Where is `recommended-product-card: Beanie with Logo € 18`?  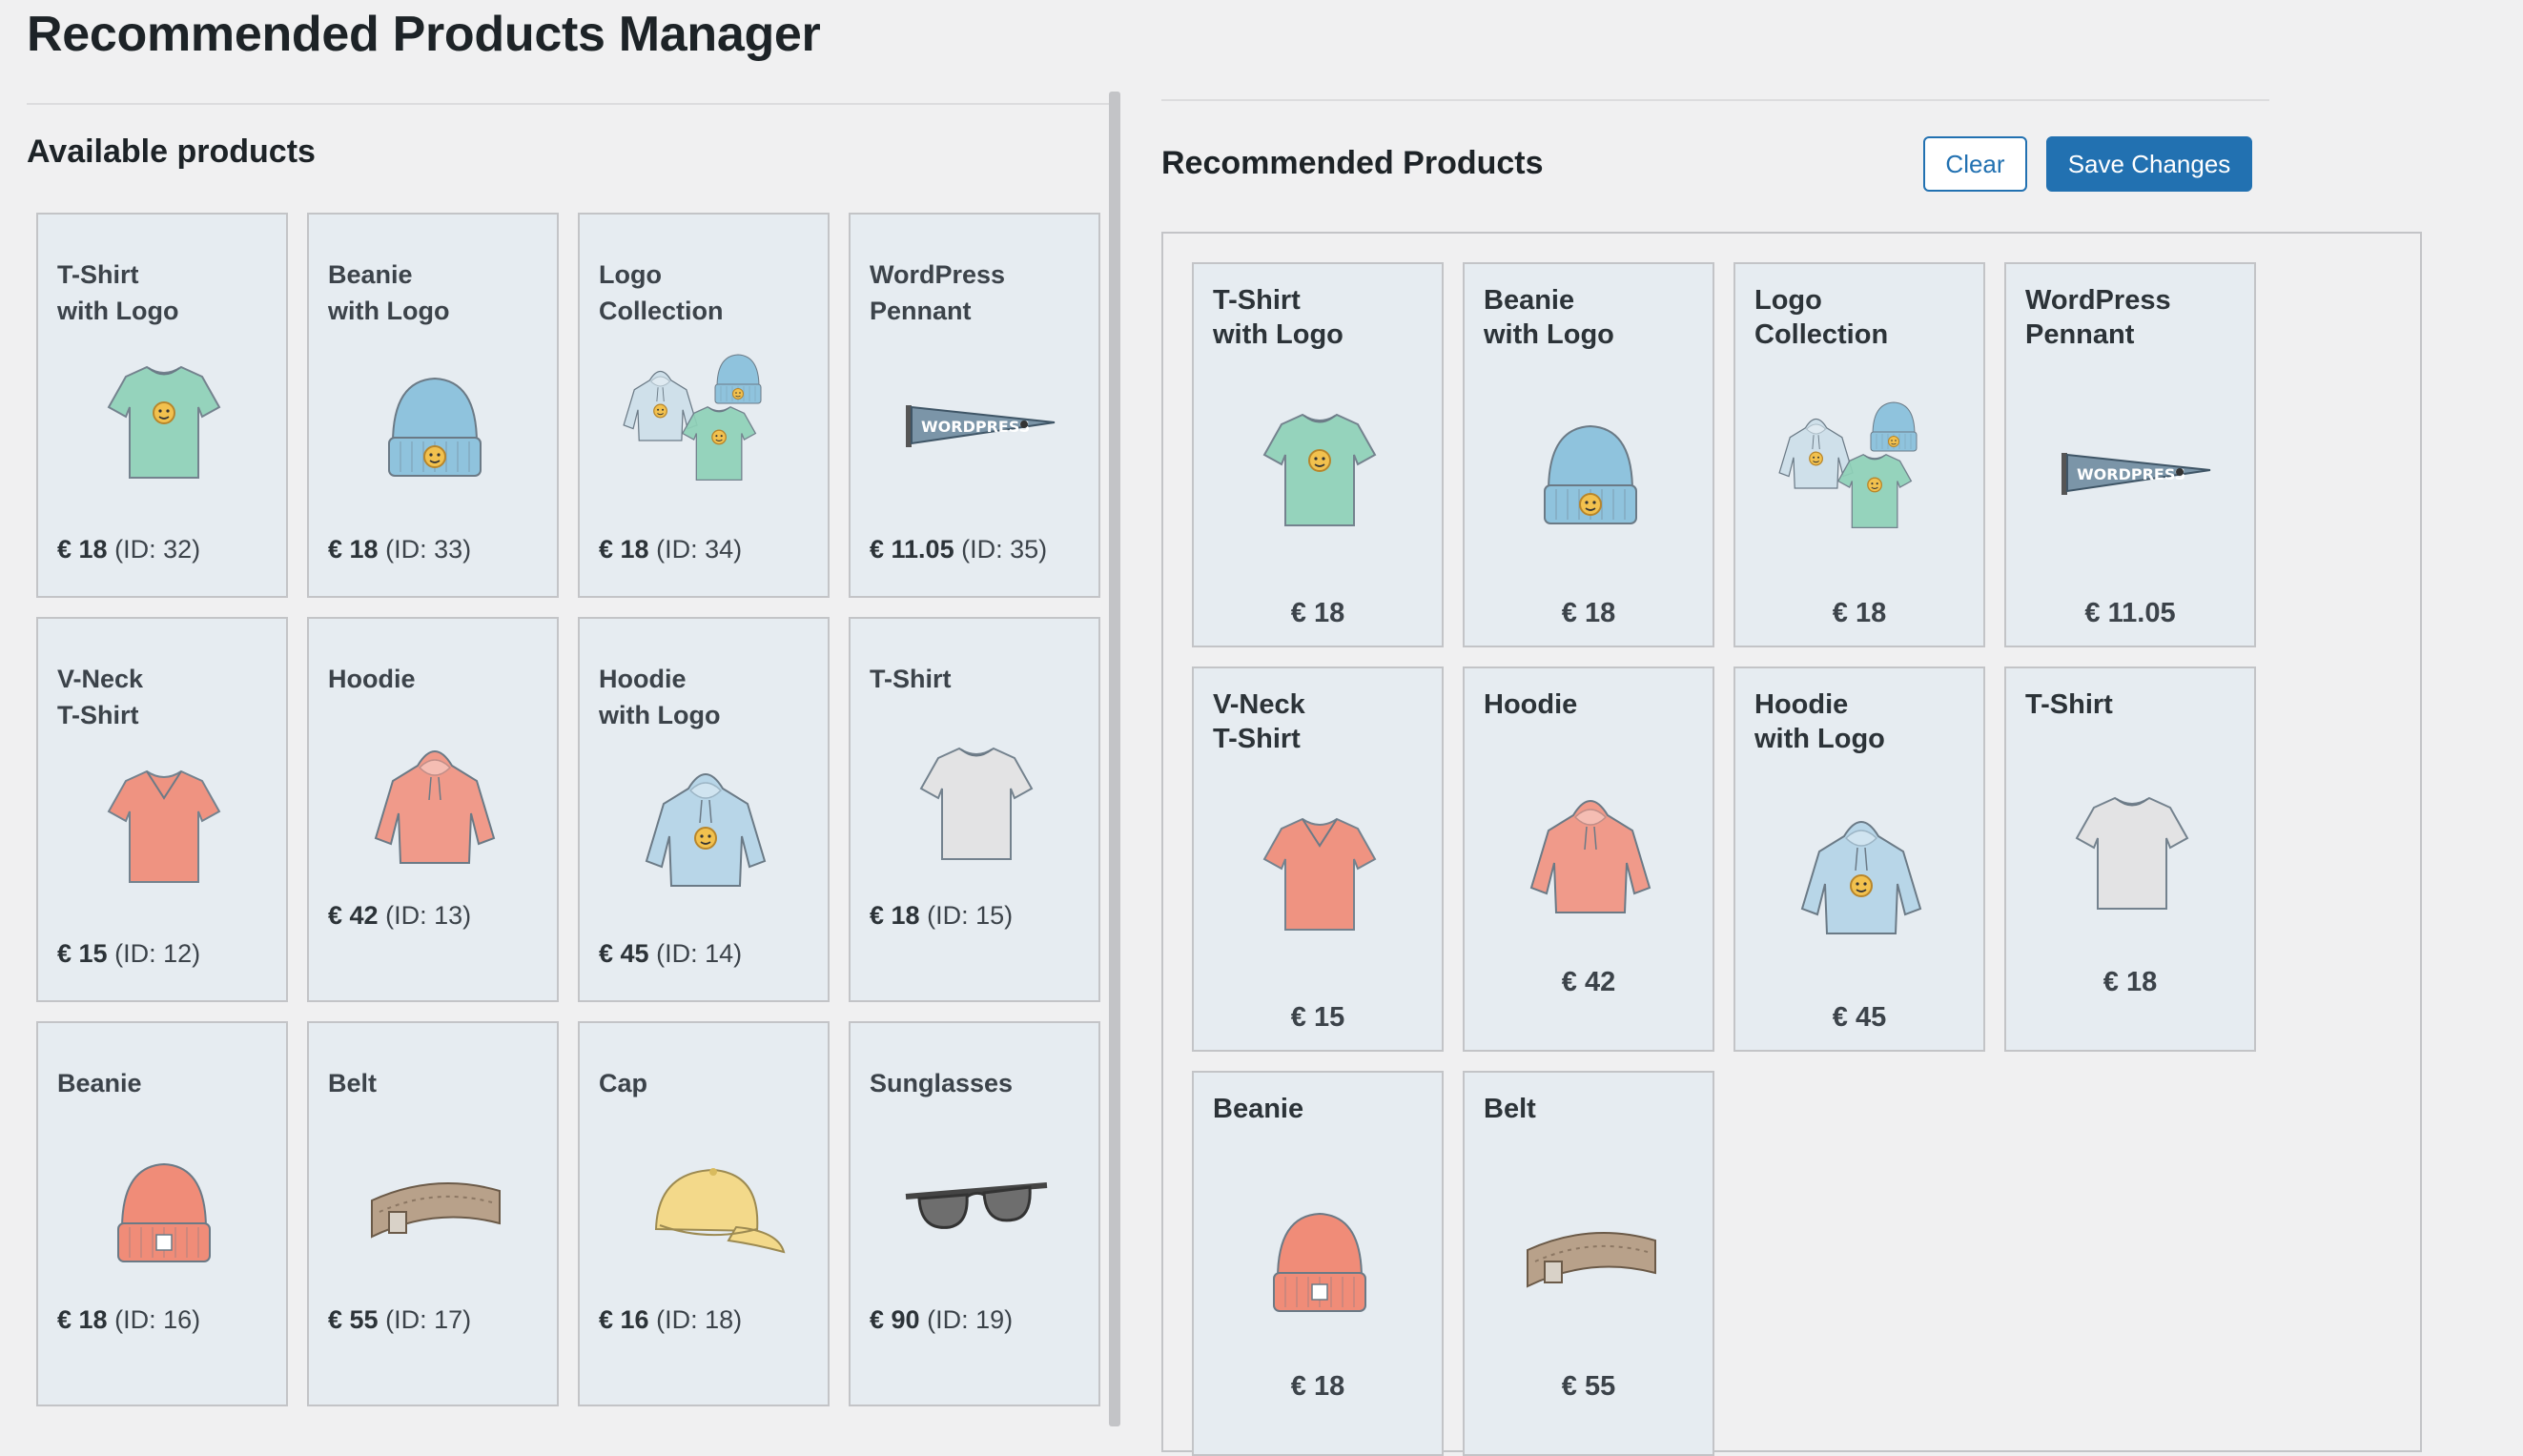
recommended-product-card: Beanie with Logo € 18 is located at coordinates (1588, 454).